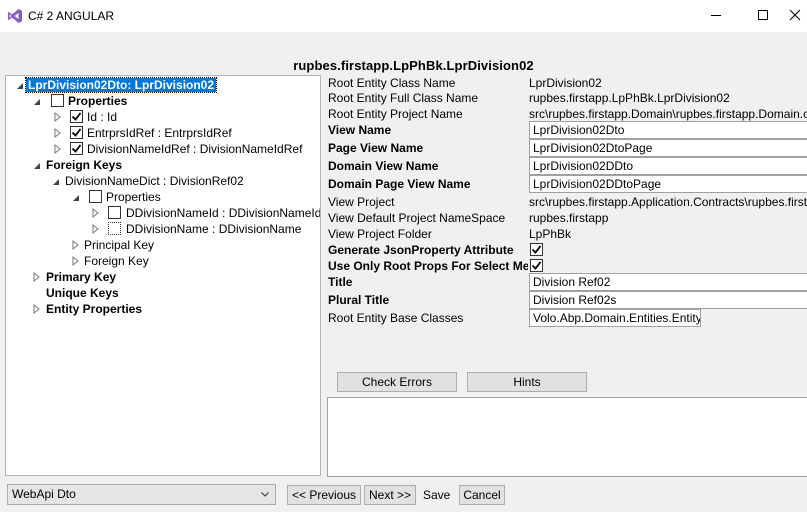 The image size is (807, 512). I want to click on generate-json-label: Generate JsonProperty Attribute, so click(421, 250).